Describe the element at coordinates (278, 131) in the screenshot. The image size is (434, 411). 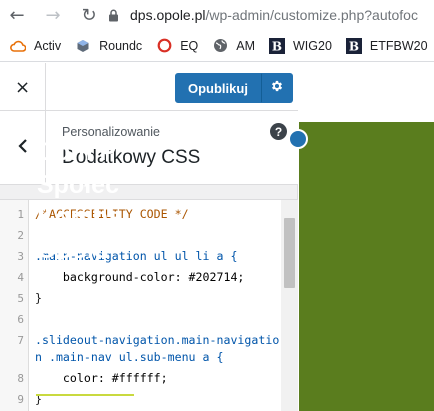
I see `help-icon: ?` at that location.